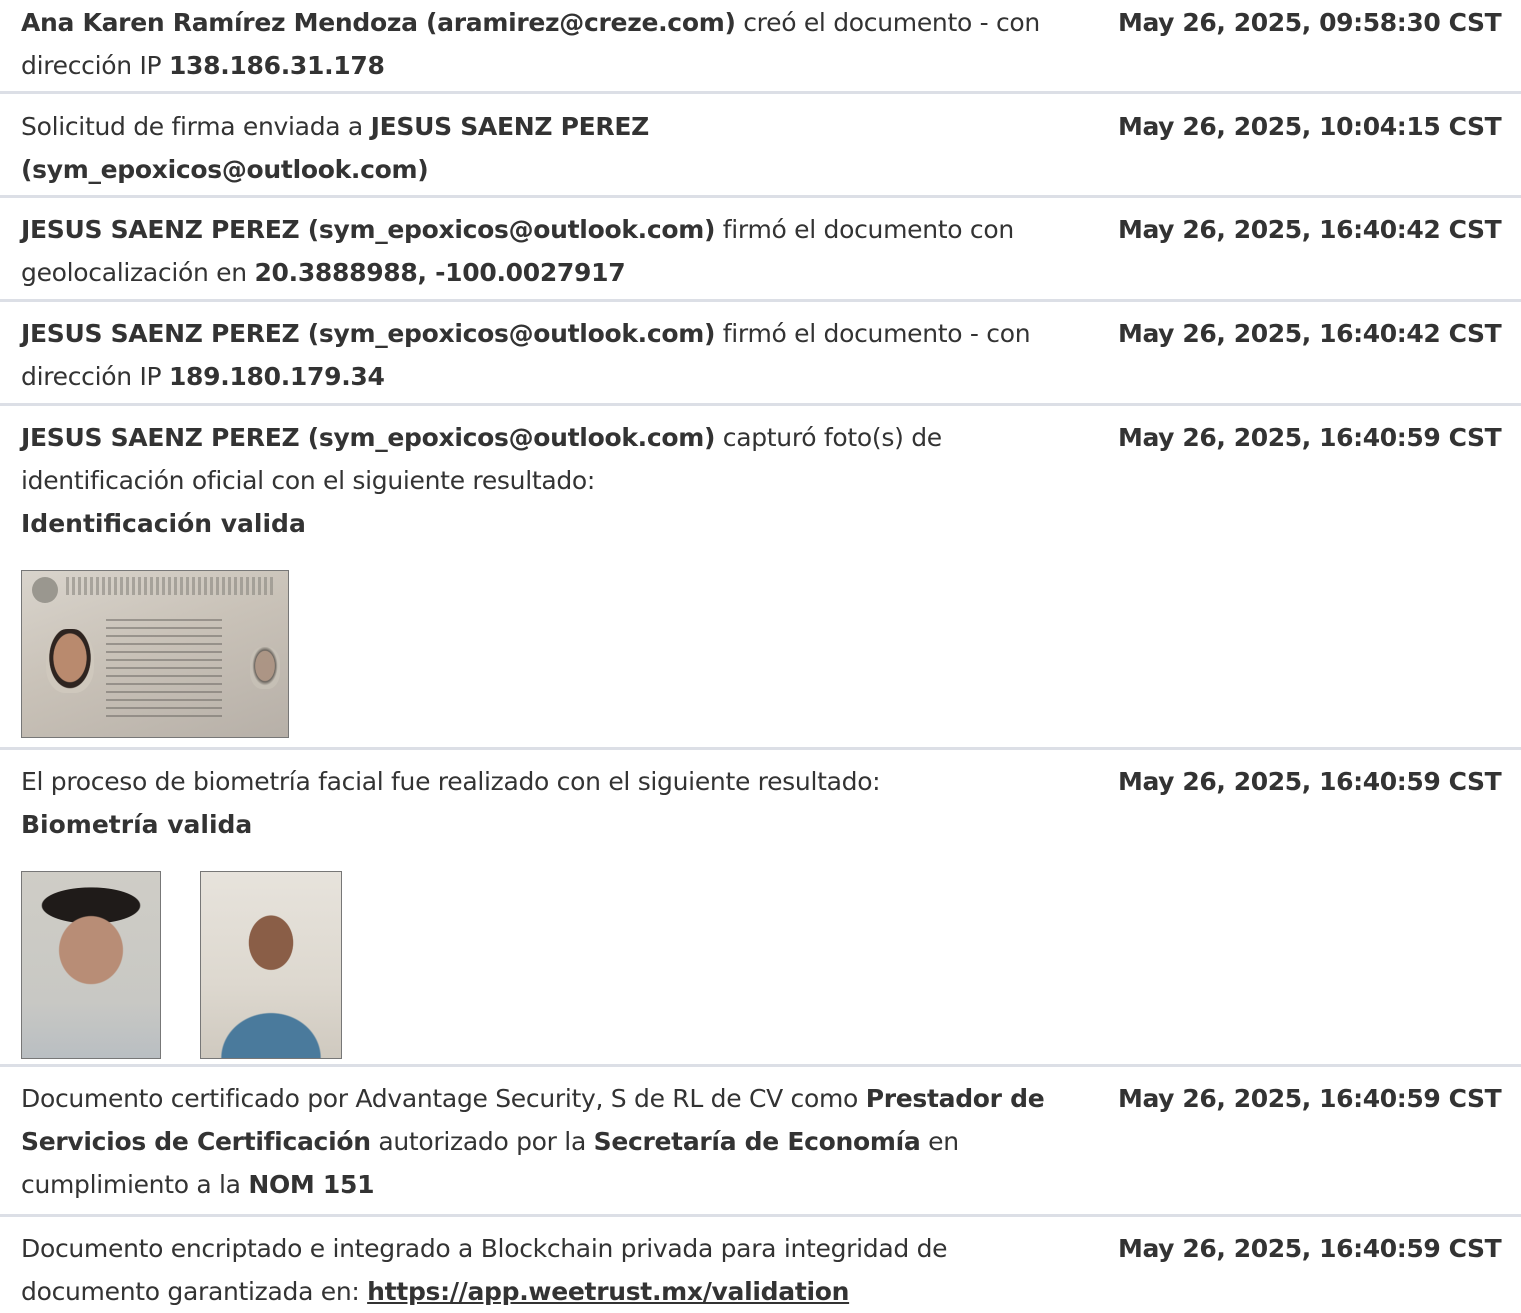 Image resolution: width=1521 pixels, height=1313 pixels. Describe the element at coordinates (196, 126) in the screenshot. I see `action-text: Solicitud de firma enviada a` at that location.